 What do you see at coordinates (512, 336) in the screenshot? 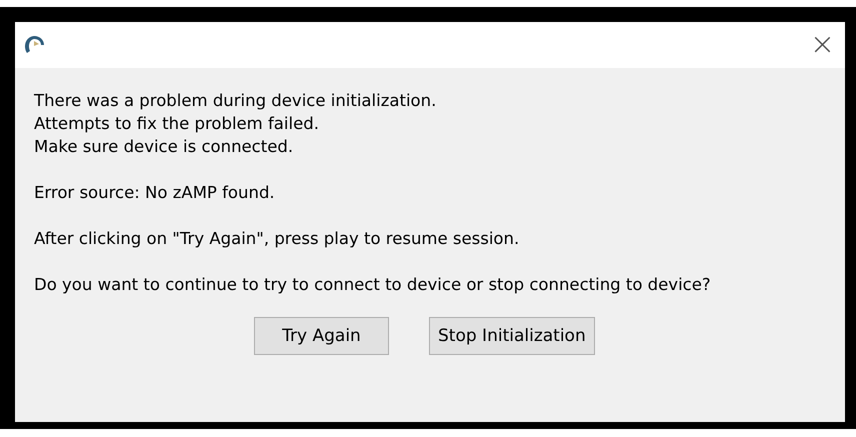
I see `dialog-button: Stop Initialization` at bounding box center [512, 336].